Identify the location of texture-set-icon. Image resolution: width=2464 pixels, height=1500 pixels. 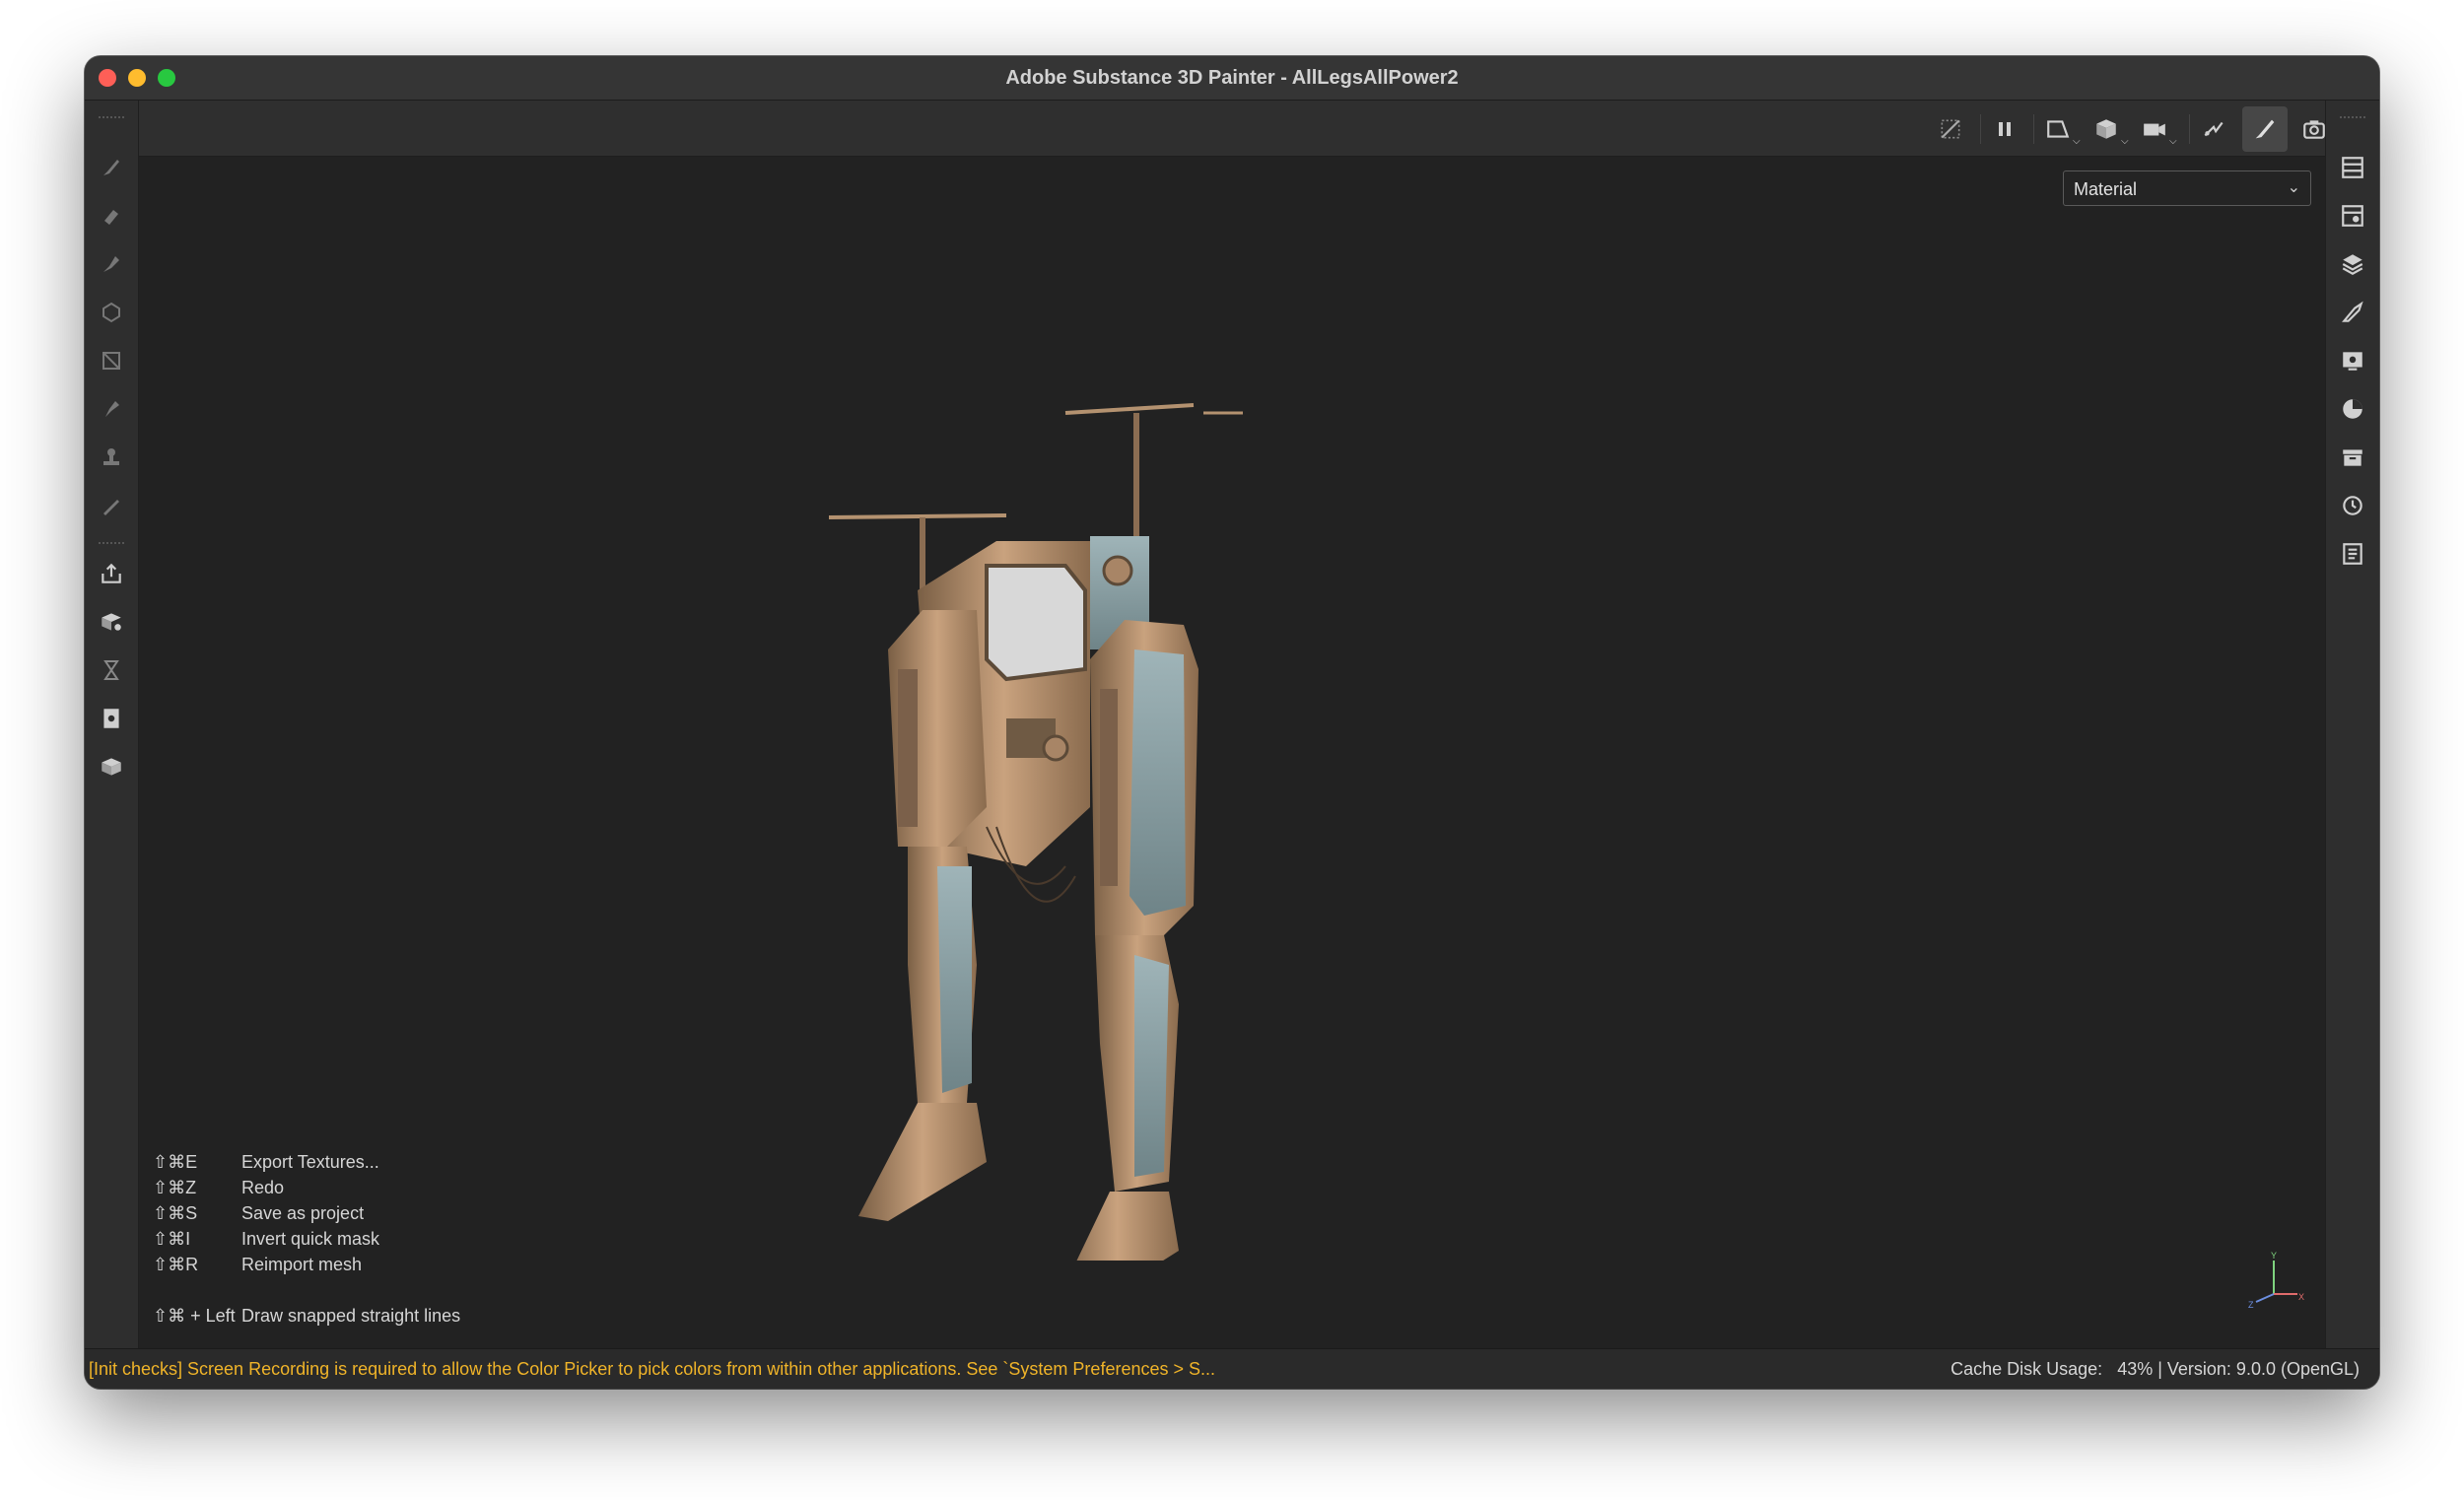
(2352, 216).